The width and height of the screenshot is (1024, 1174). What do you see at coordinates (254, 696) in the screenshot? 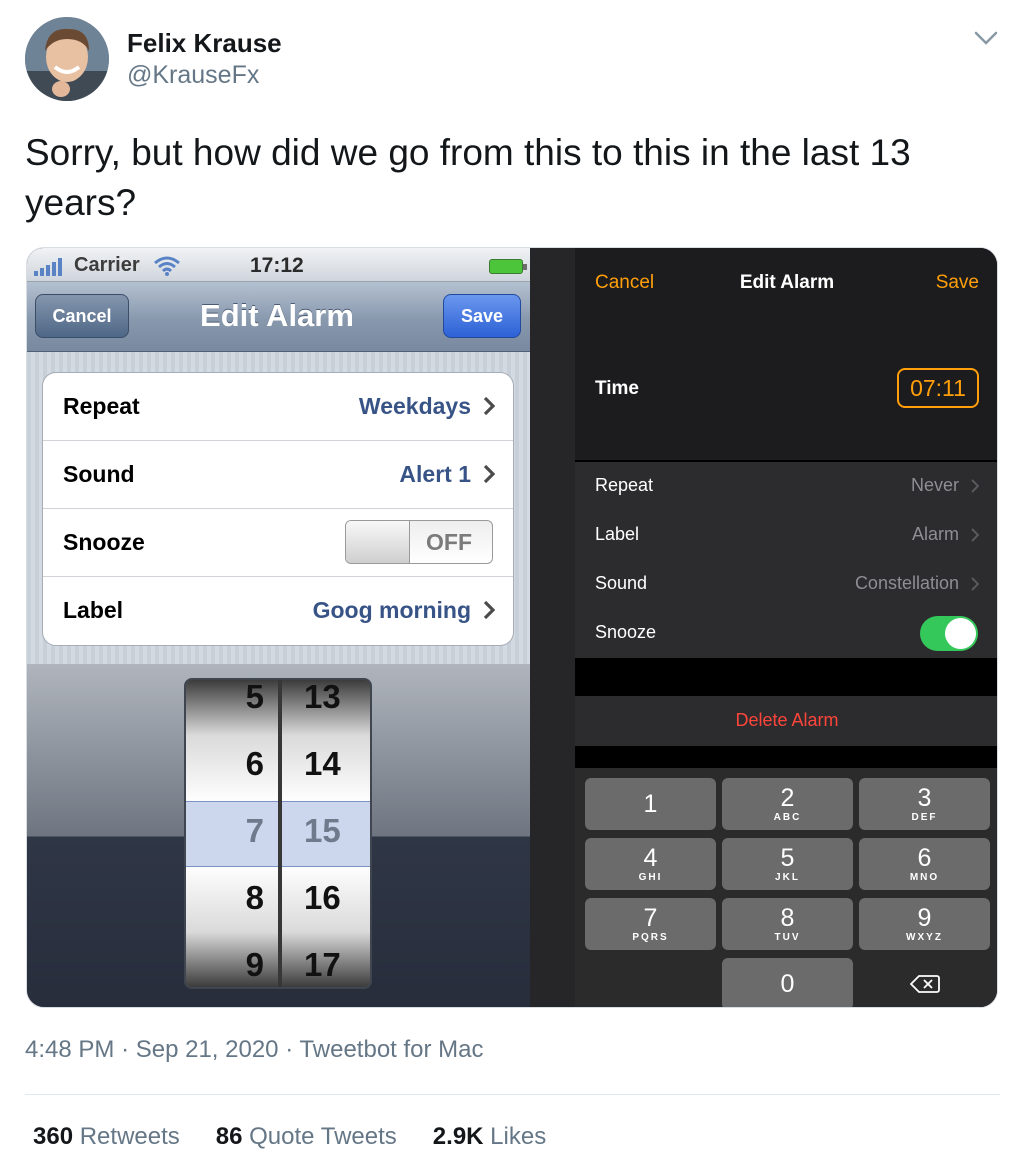
I see `hour-value: 5` at bounding box center [254, 696].